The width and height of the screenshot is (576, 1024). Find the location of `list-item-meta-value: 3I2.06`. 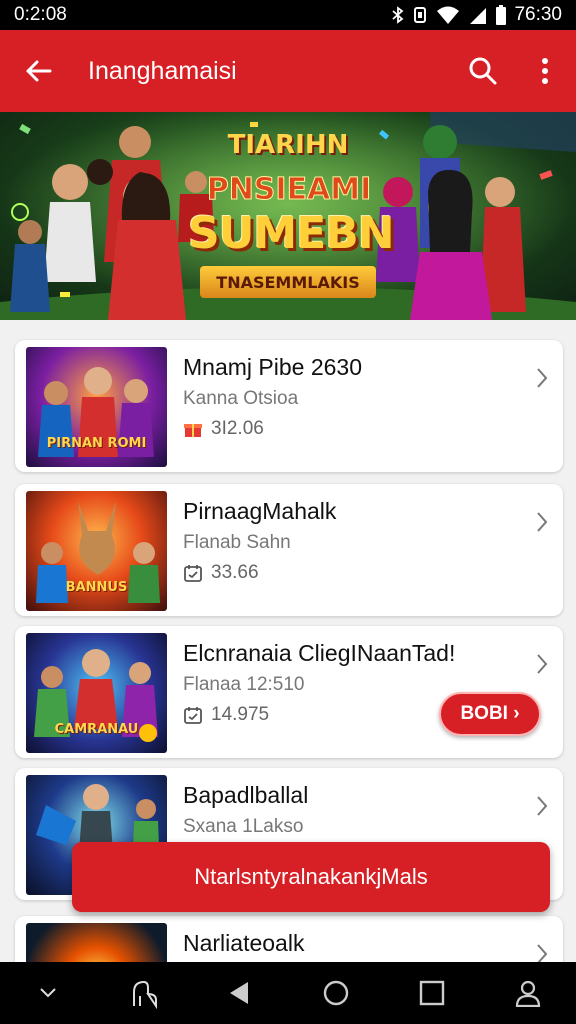

list-item-meta-value: 3I2.06 is located at coordinates (237, 428).